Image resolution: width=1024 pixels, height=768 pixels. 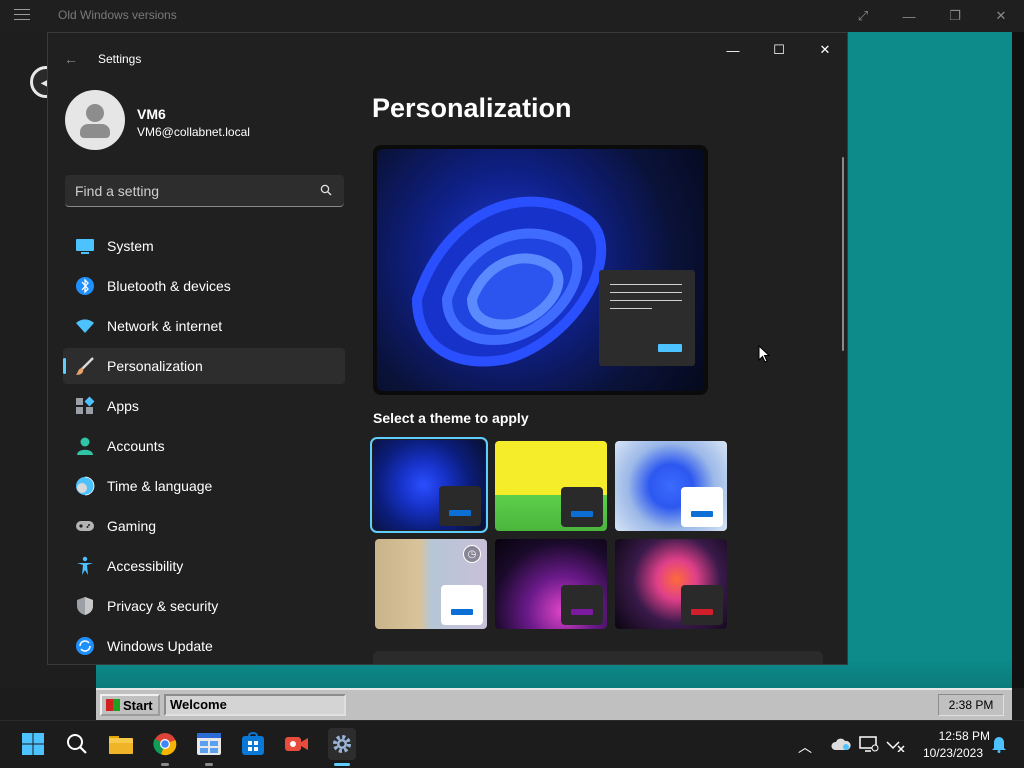 What do you see at coordinates (165, 326) in the screenshot?
I see `sidebar-item-label: Network & internet` at bounding box center [165, 326].